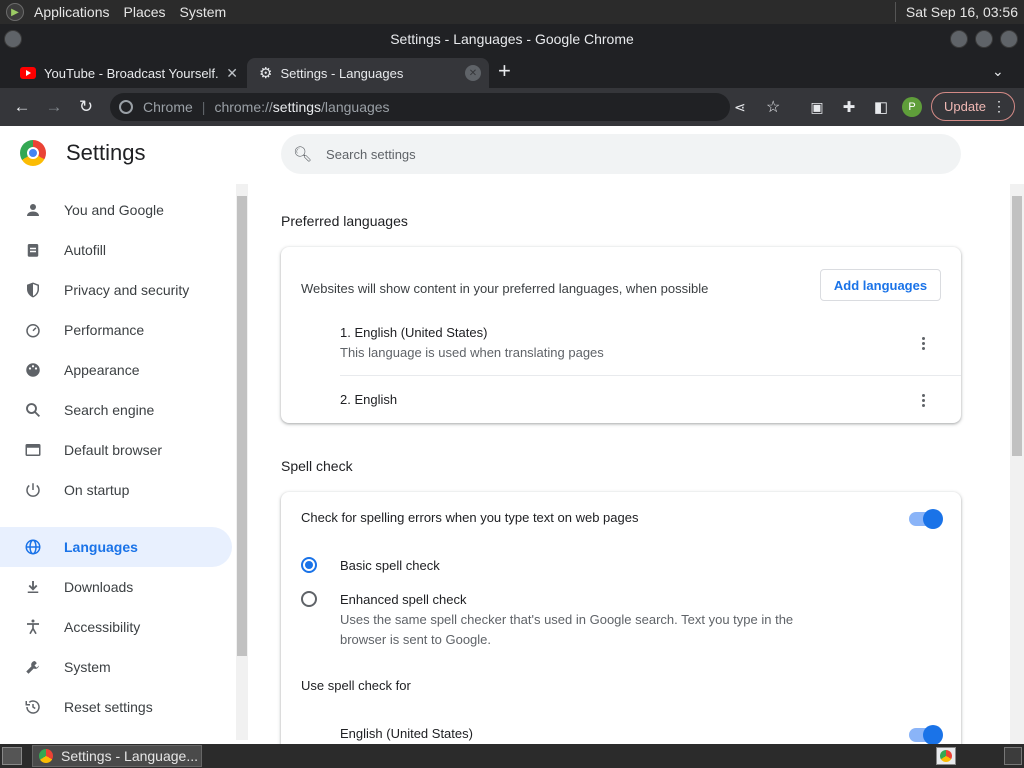  Describe the element at coordinates (998, 71) in the screenshot. I see `tab-search-chevron-icon: ⌄` at that location.